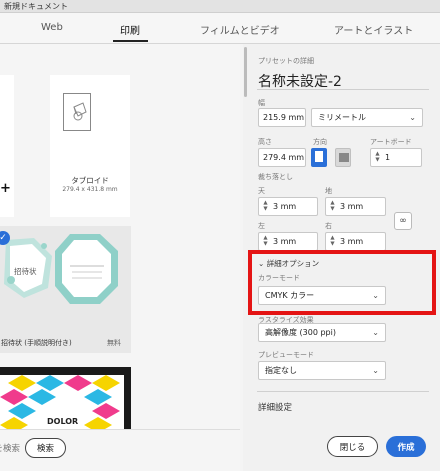  Describe the element at coordinates (352, 446) in the screenshot. I see `close-button: 閉じる` at that location.